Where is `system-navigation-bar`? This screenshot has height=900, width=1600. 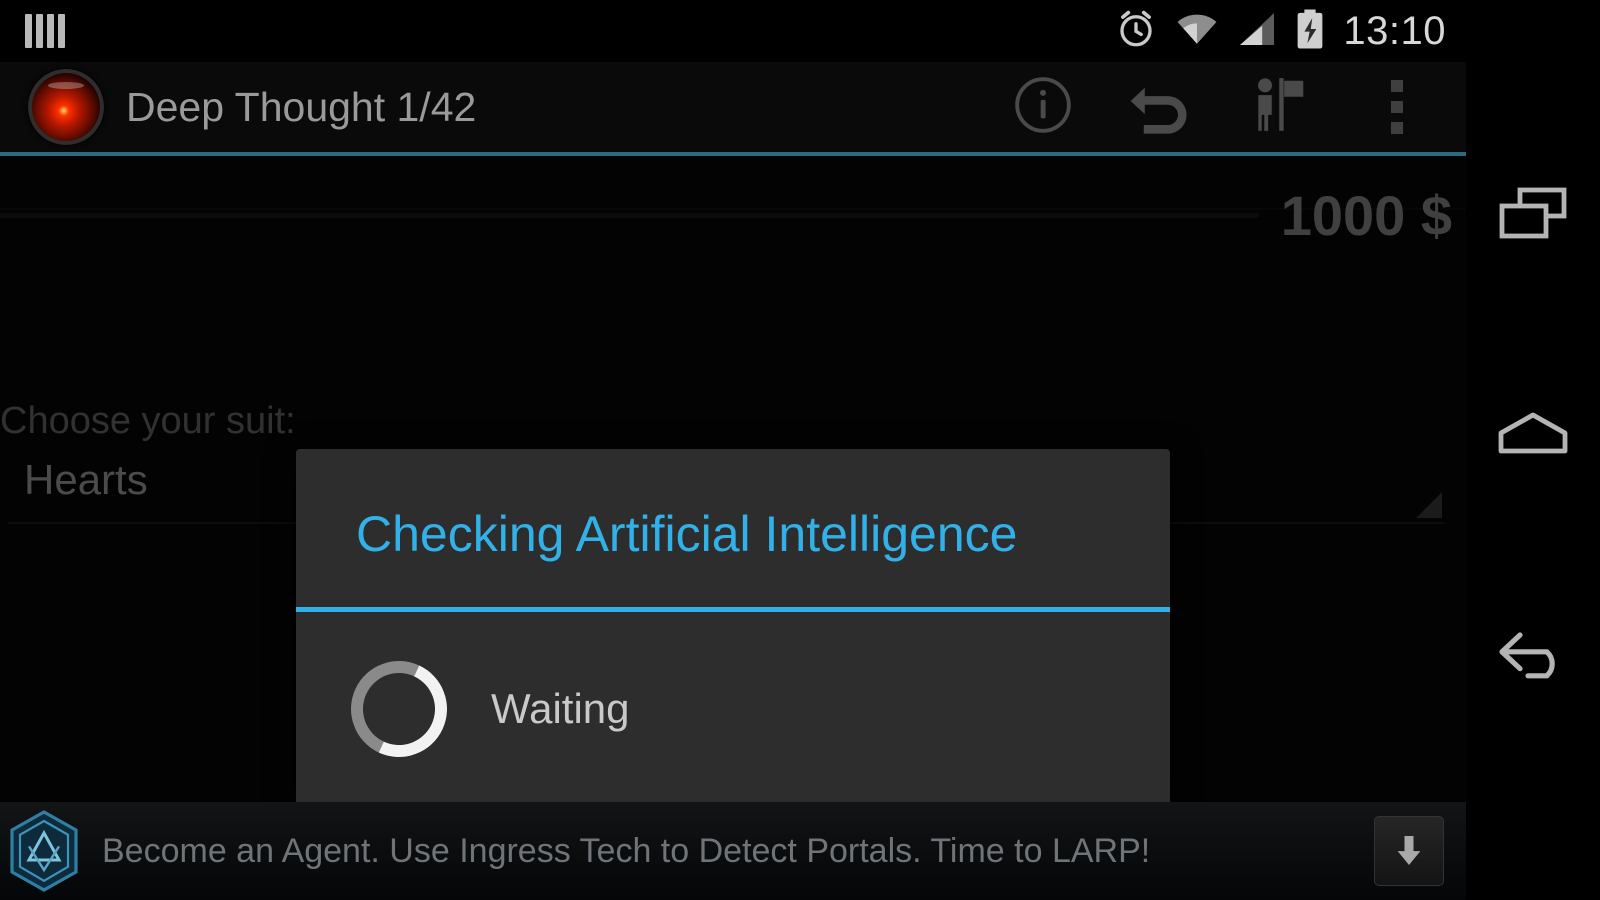
system-navigation-bar is located at coordinates (1533, 450).